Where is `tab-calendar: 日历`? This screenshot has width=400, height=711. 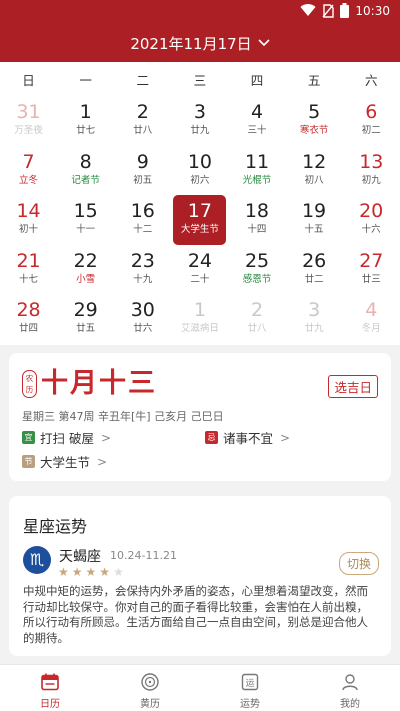
tab-calendar: 日历 is located at coordinates (50, 688).